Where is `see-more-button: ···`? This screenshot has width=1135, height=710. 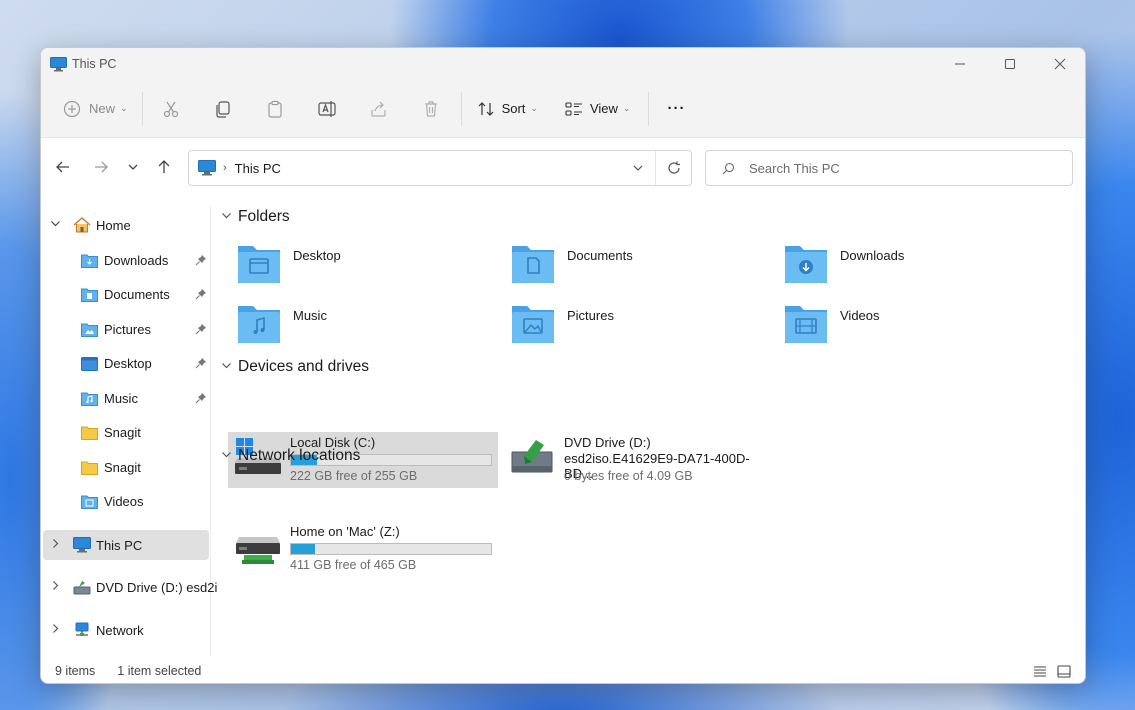 see-more-button: ··· is located at coordinates (676, 109).